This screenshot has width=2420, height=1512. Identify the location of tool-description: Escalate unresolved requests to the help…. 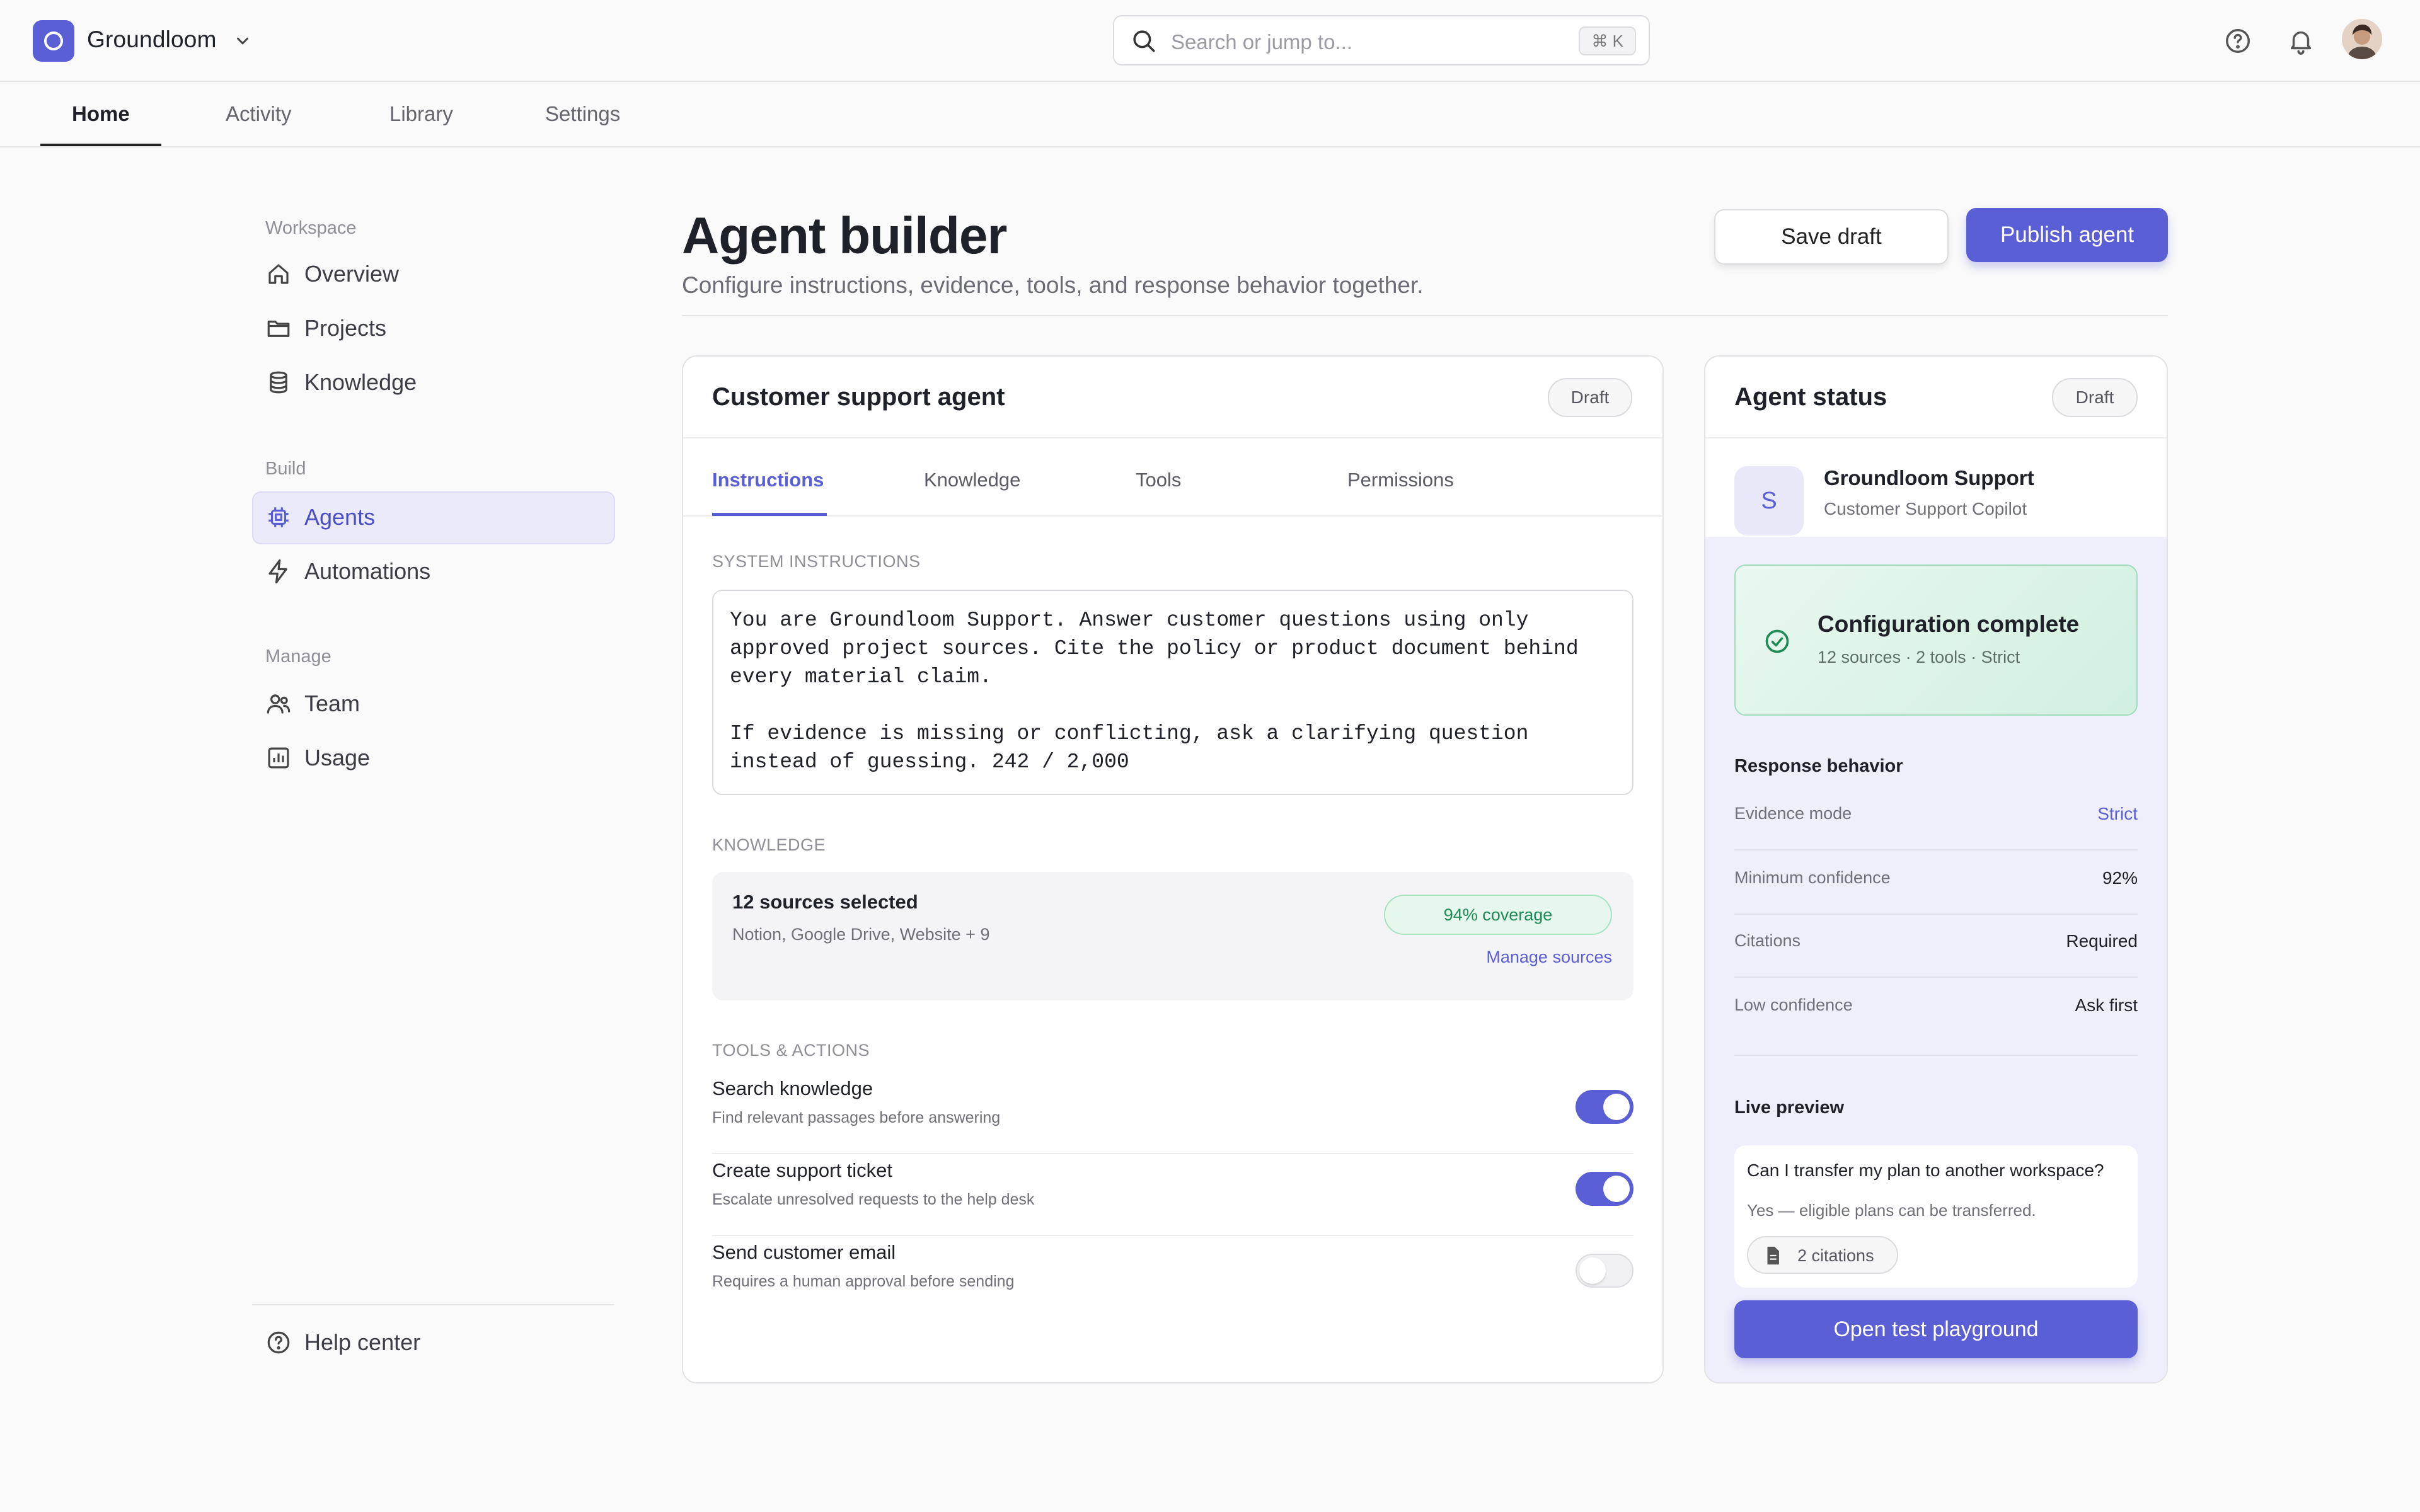
(874, 1199).